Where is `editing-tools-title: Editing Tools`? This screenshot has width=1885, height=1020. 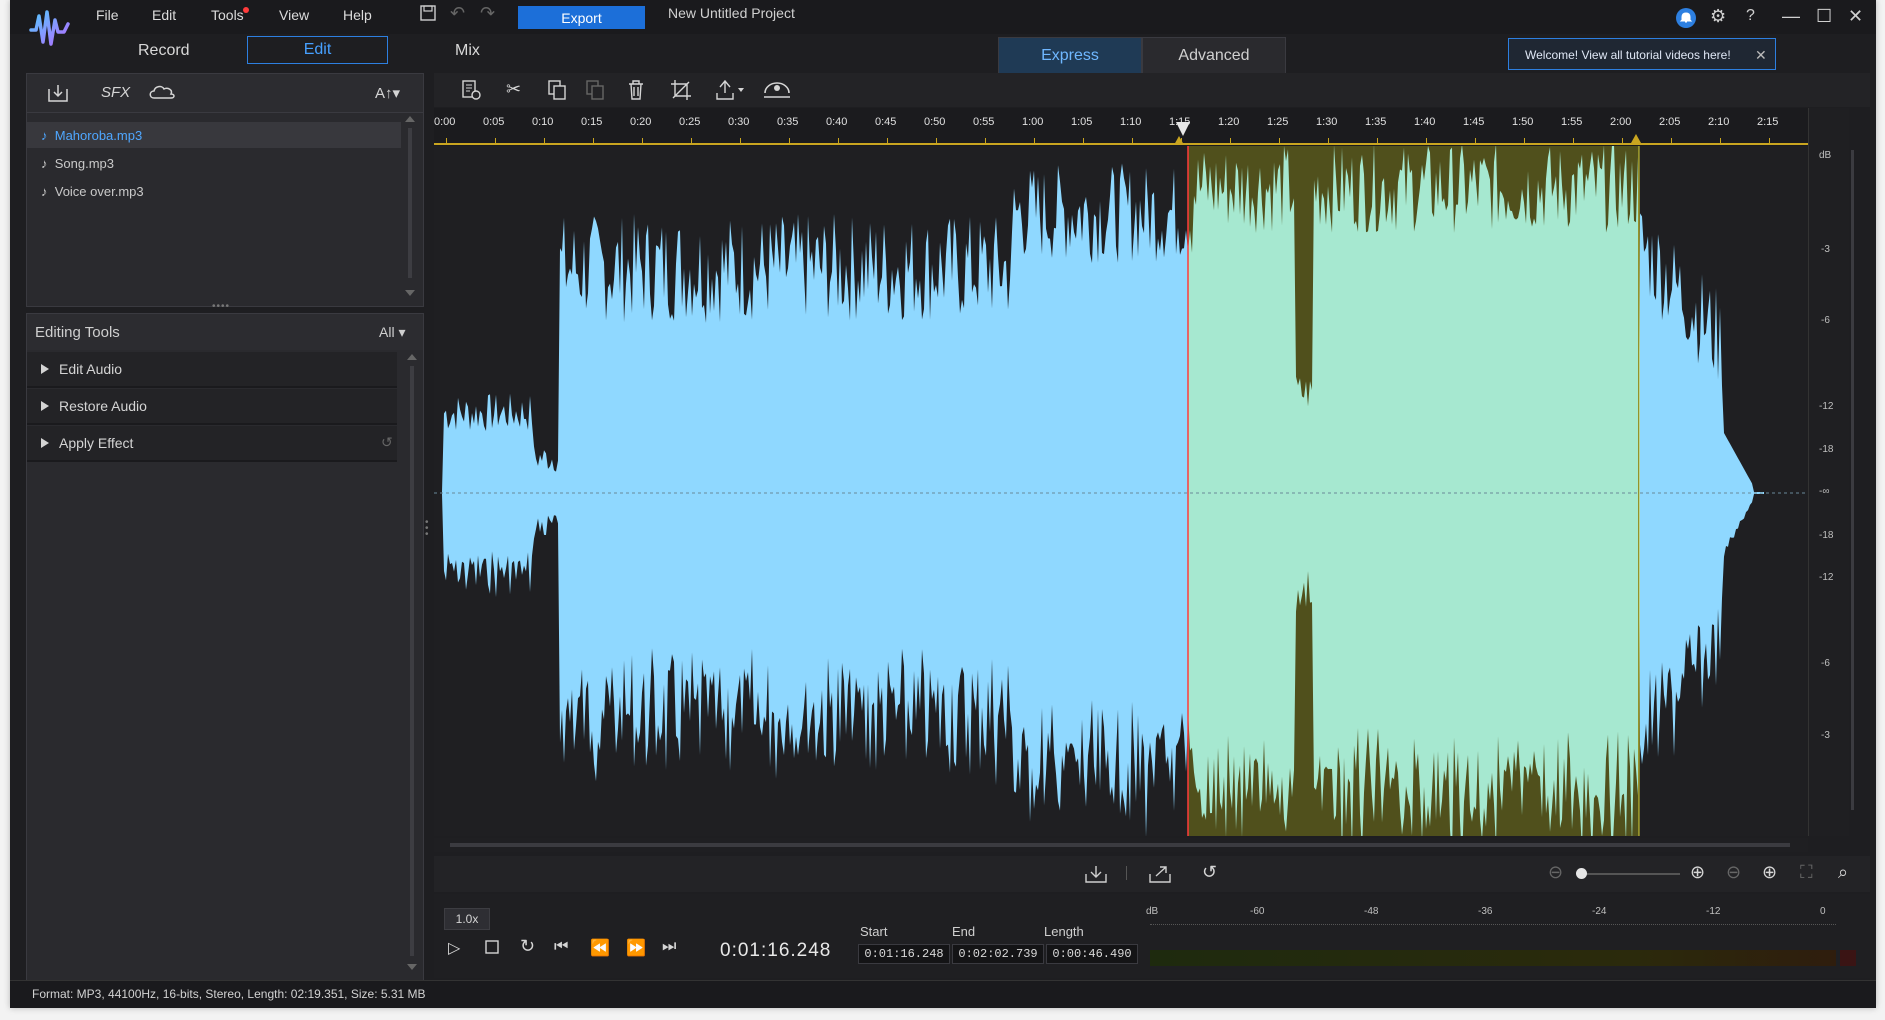
editing-tools-title: Editing Tools is located at coordinates (77, 332).